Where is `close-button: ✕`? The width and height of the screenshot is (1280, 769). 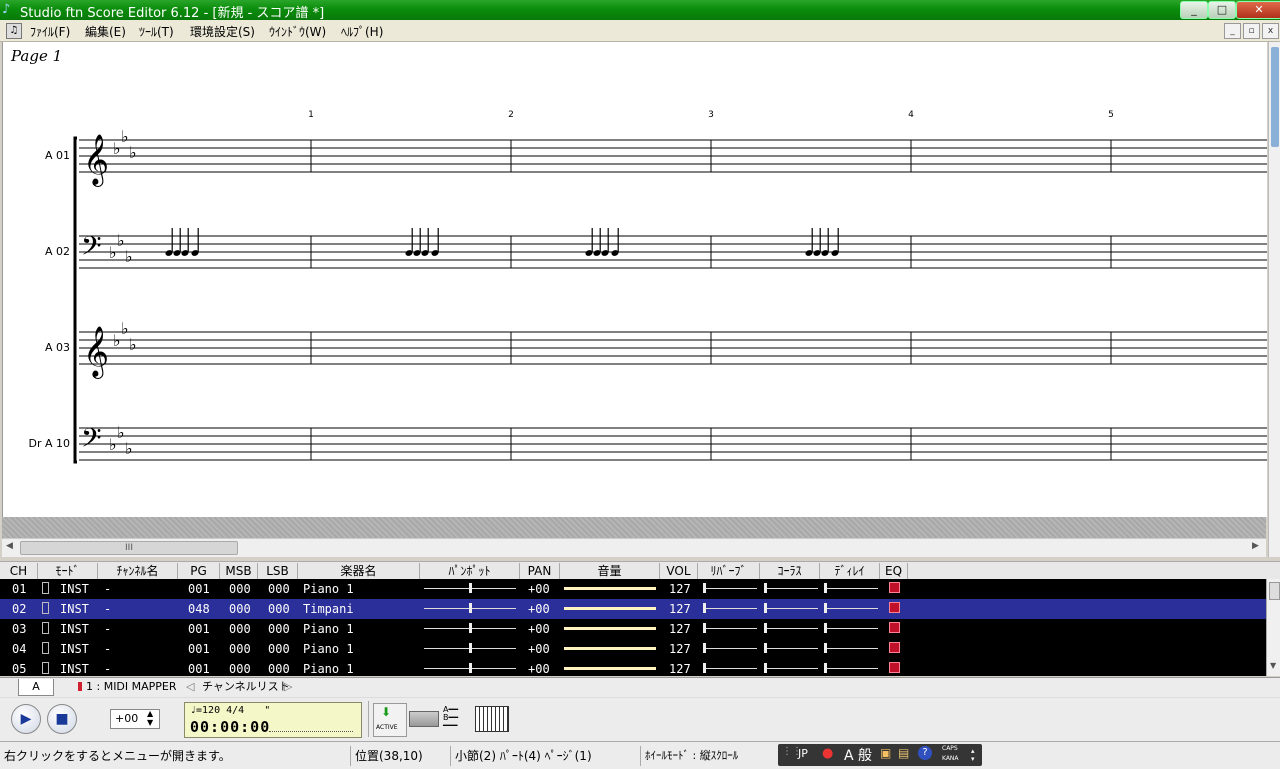 close-button: ✕ is located at coordinates (1258, 10).